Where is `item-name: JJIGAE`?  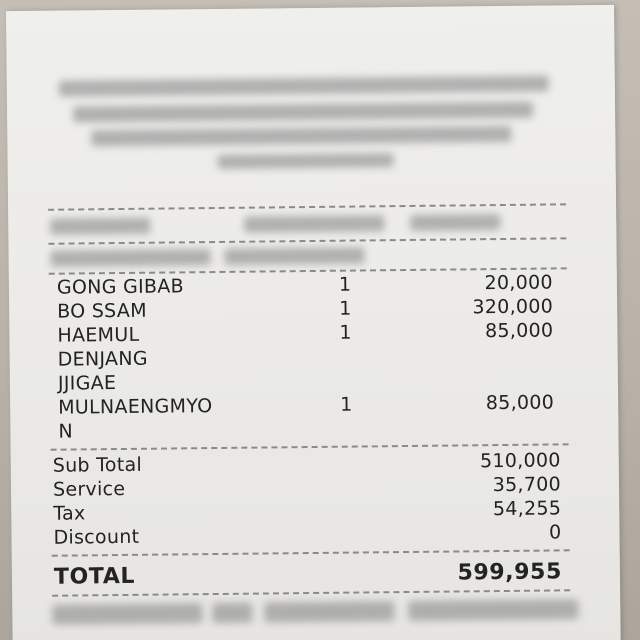 item-name: JJIGAE is located at coordinates (87, 383).